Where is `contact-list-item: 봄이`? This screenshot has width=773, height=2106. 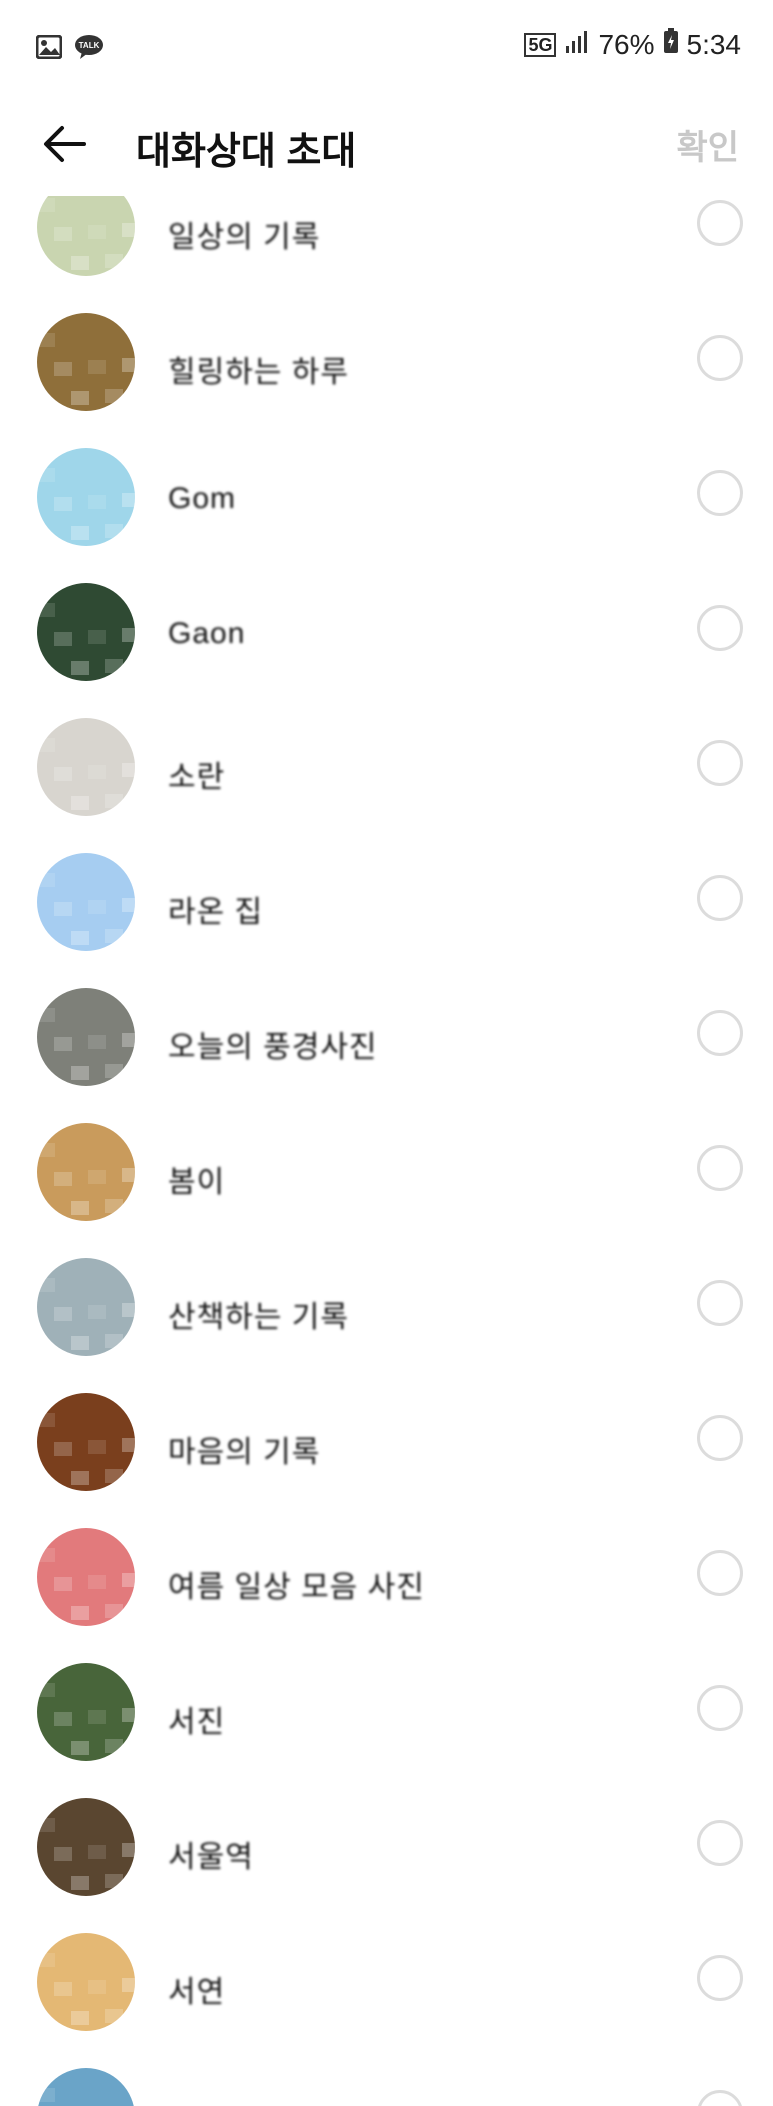 contact-list-item: 봄이 is located at coordinates (386, 1190).